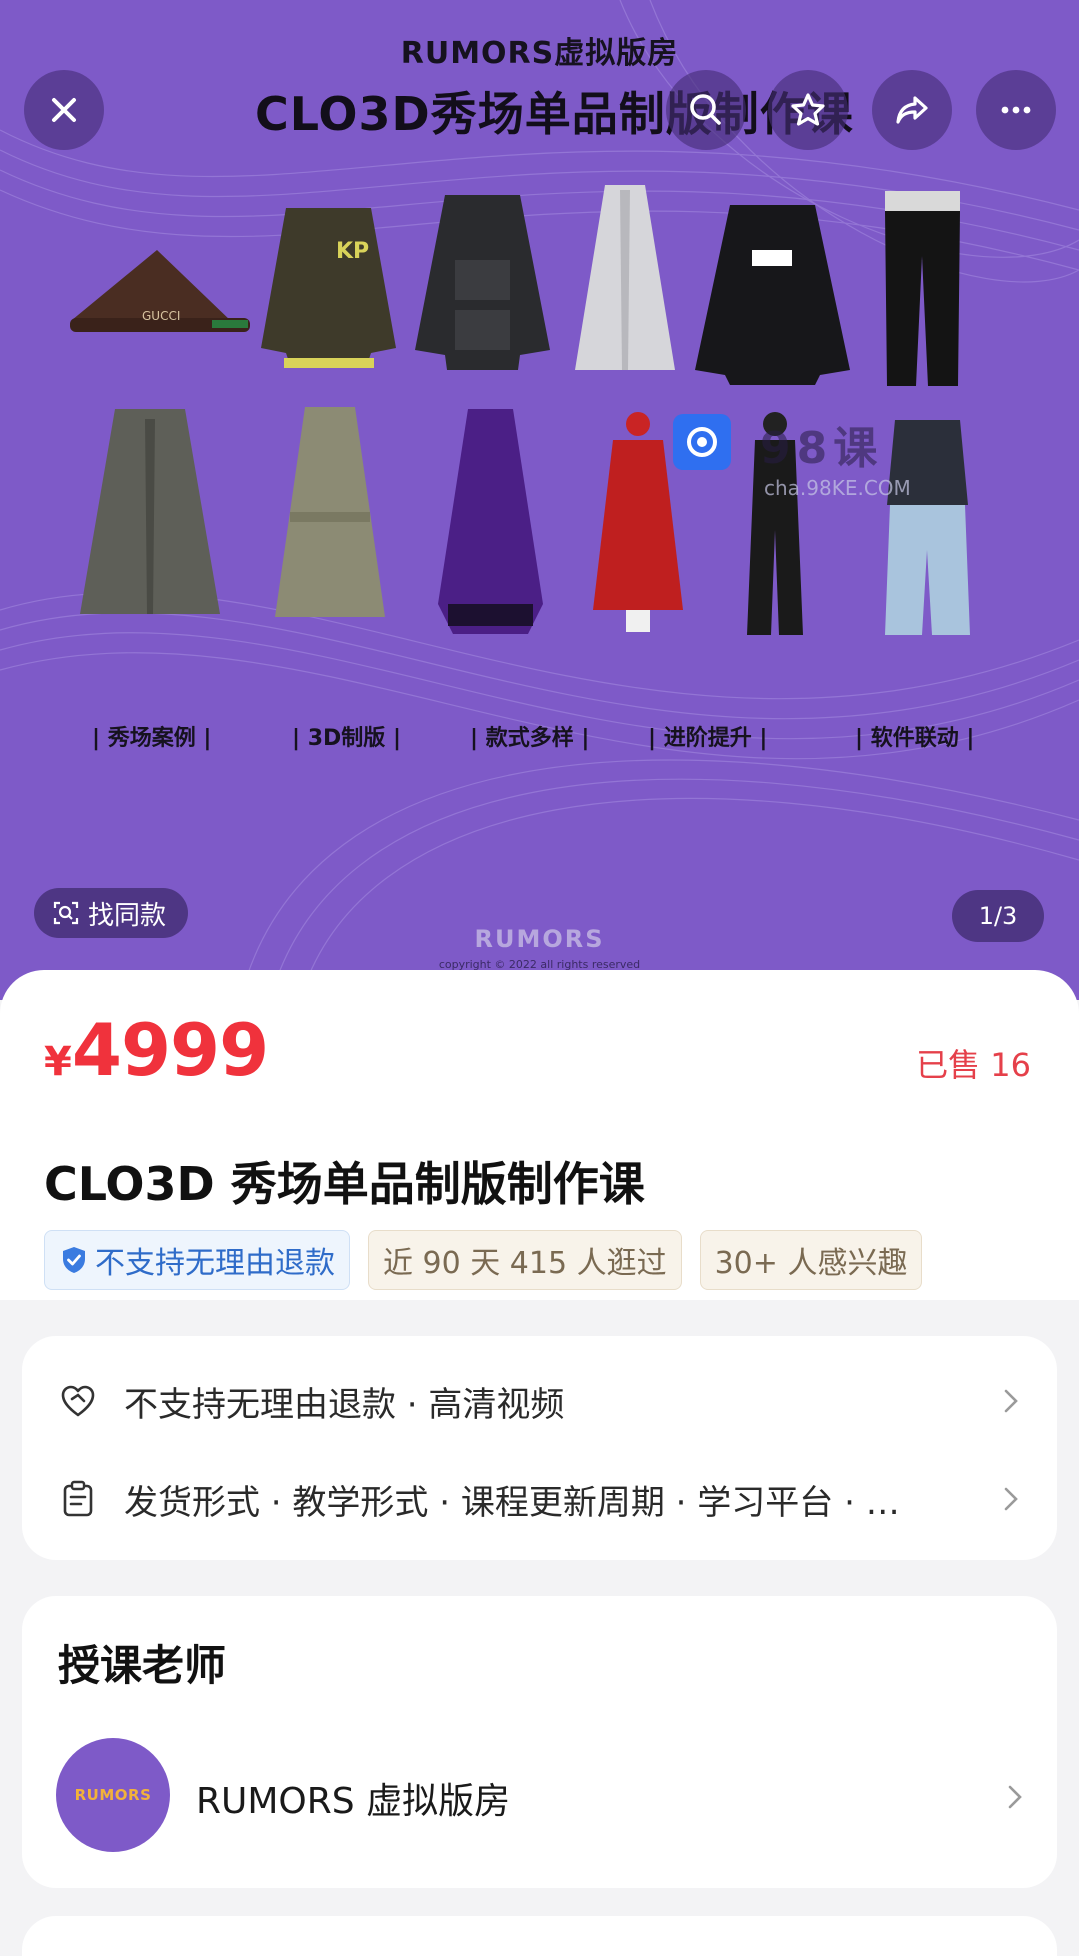 The image size is (1079, 1956). I want to click on find-same-label: 找同款, so click(127, 915).